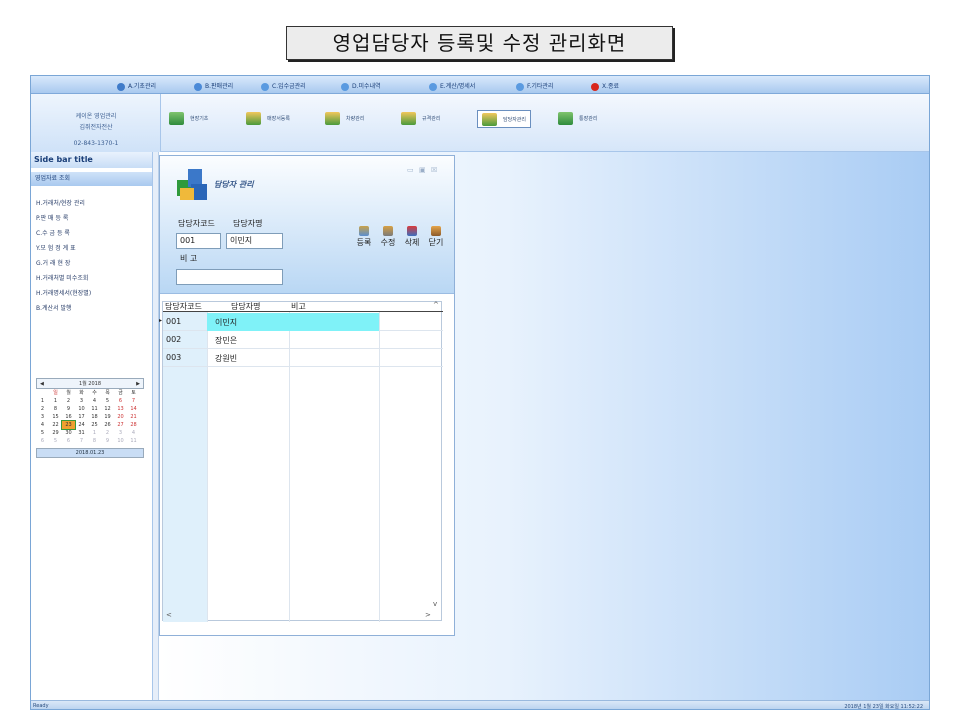  What do you see at coordinates (96, 123) in the screenshot?
I see `company-info: 케이온 영업관리 김쥐전자전산 02-843-1370-1` at bounding box center [96, 123].